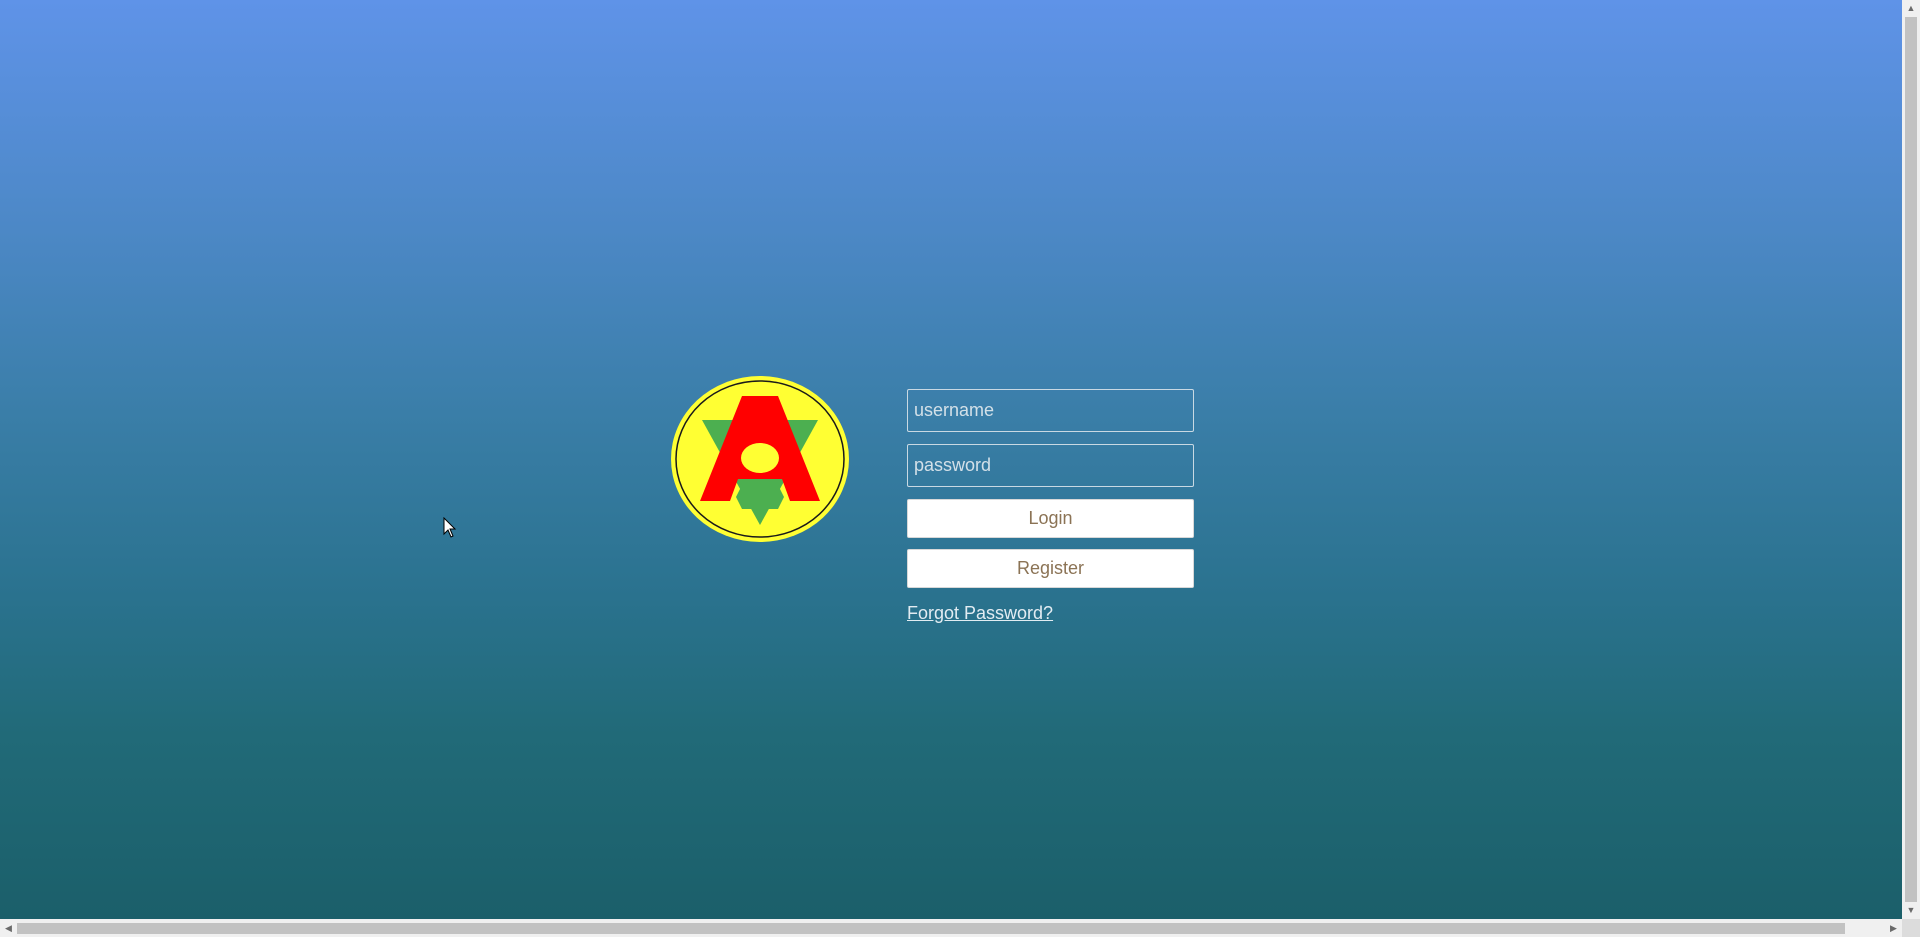 The height and width of the screenshot is (937, 1920). What do you see at coordinates (1050, 518) in the screenshot?
I see `login-button: Login` at bounding box center [1050, 518].